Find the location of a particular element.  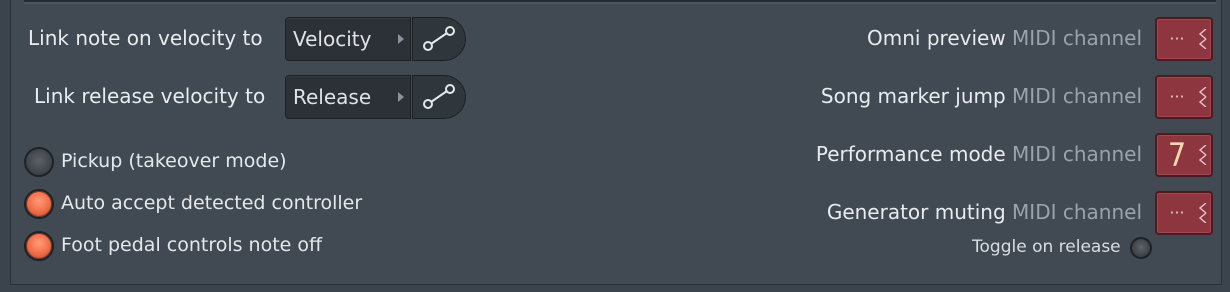

release-velocity-selector: Release is located at coordinates (348, 97).